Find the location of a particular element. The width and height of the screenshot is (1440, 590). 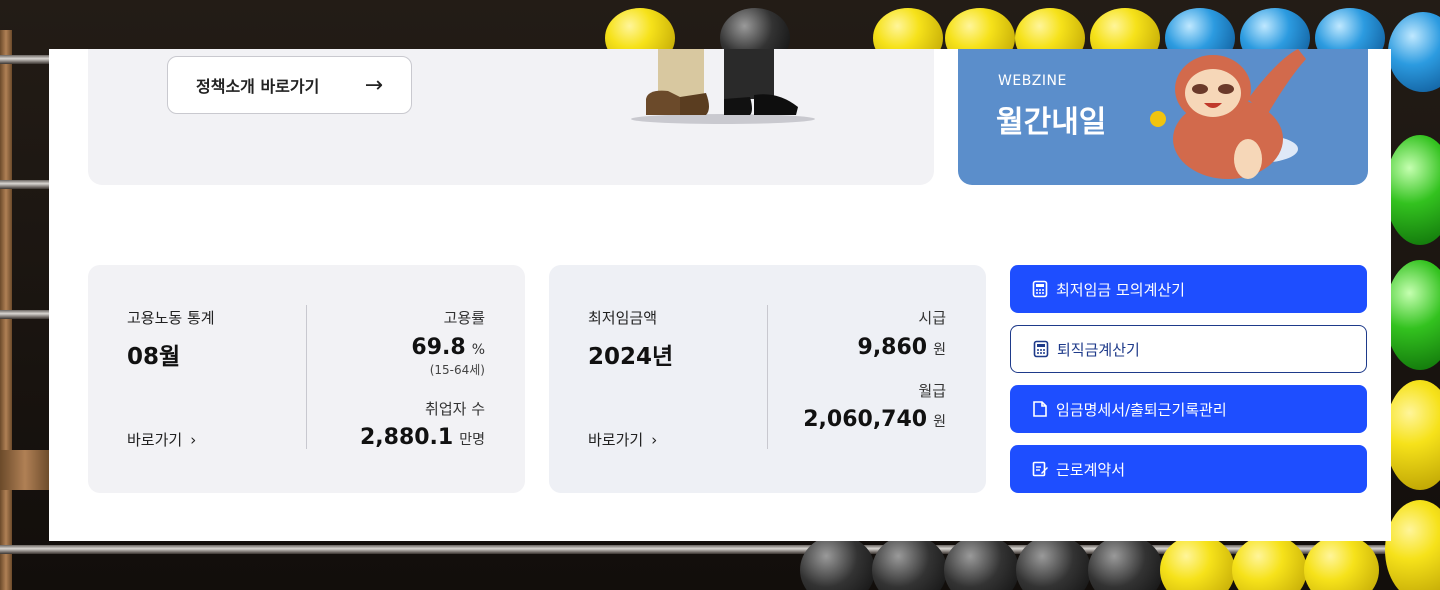

minimum-wage-label: 최저임금액 is located at coordinates (623, 318).